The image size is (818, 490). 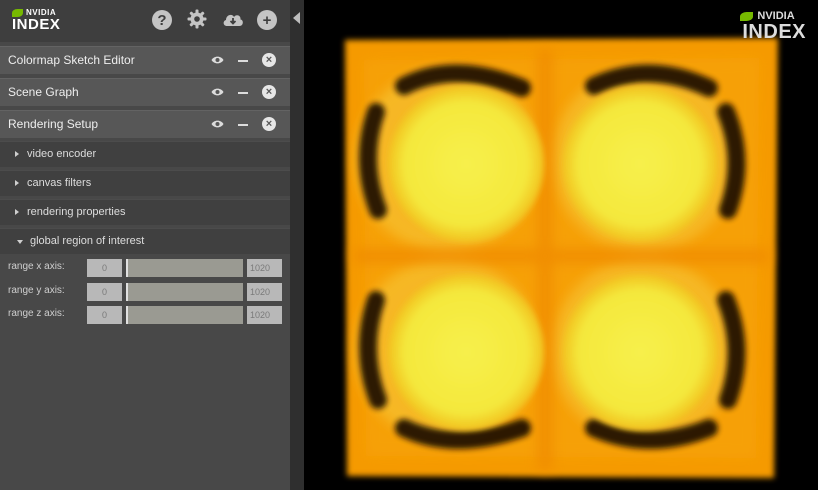 I want to click on logo-product: INDEX, so click(x=36, y=24).